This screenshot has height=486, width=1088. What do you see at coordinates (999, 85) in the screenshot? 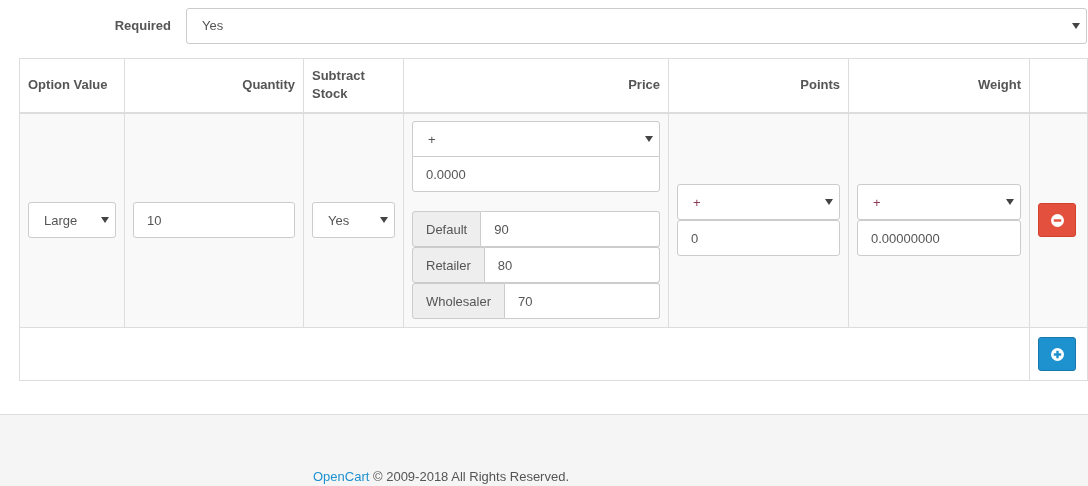
I see `column-header: Weight` at bounding box center [999, 85].